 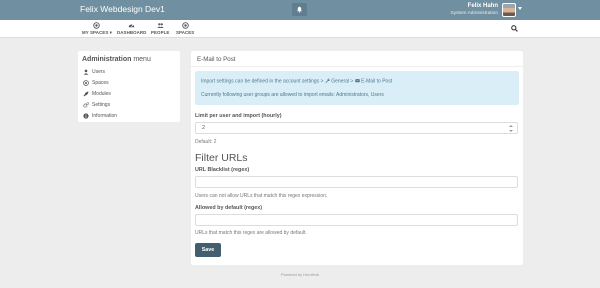 I want to click on info-circle-icon, so click(x=86, y=116).